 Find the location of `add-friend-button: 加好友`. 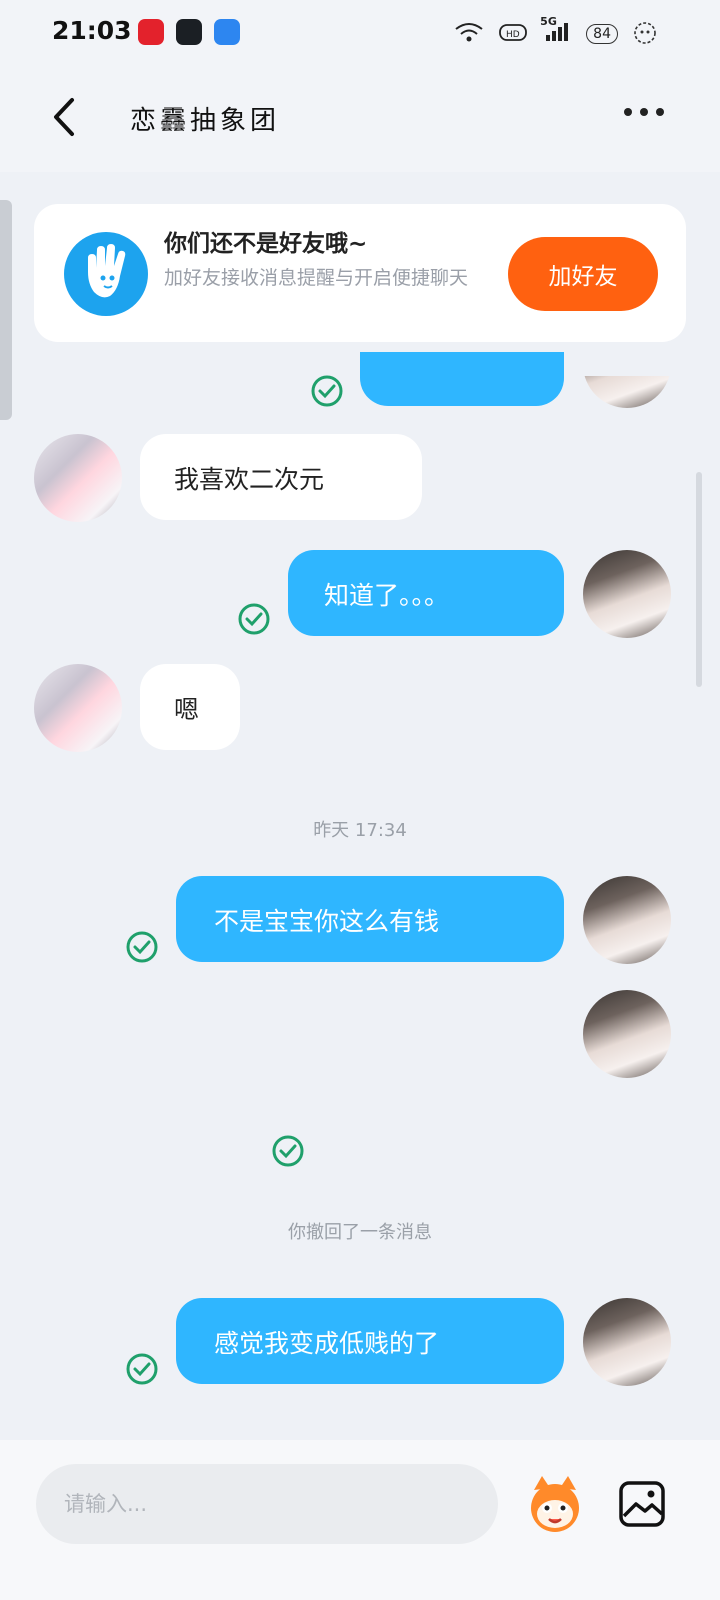

add-friend-button: 加好友 is located at coordinates (583, 274).